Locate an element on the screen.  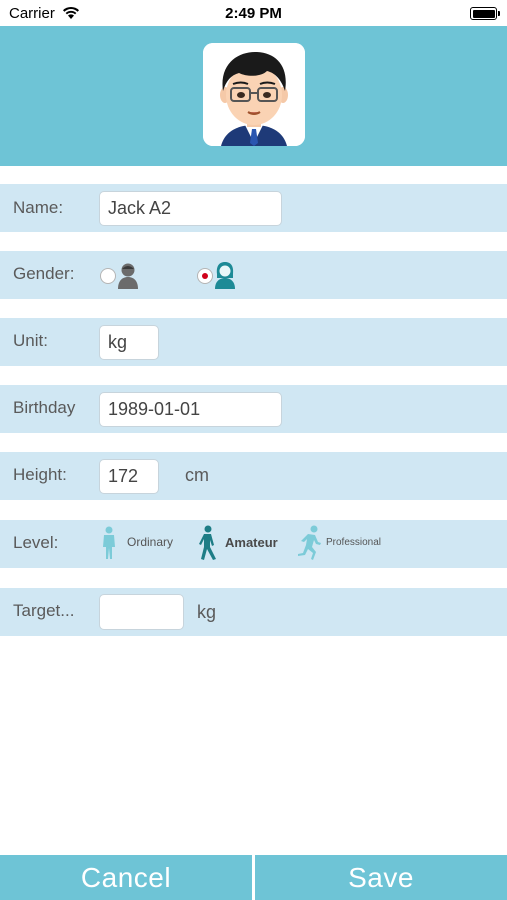
target-unit: kg is located at coordinates (207, 612).